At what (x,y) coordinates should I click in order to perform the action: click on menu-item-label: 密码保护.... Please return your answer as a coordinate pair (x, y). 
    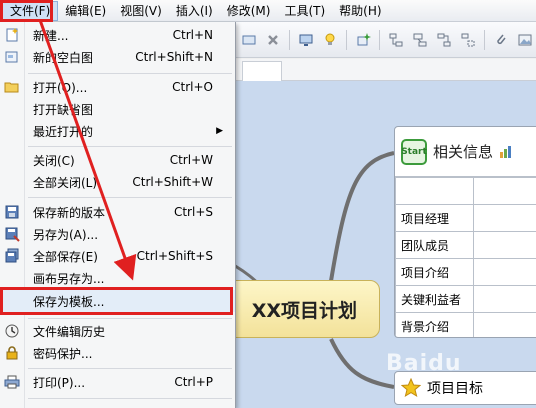
    Looking at the image, I should click on (63, 353).